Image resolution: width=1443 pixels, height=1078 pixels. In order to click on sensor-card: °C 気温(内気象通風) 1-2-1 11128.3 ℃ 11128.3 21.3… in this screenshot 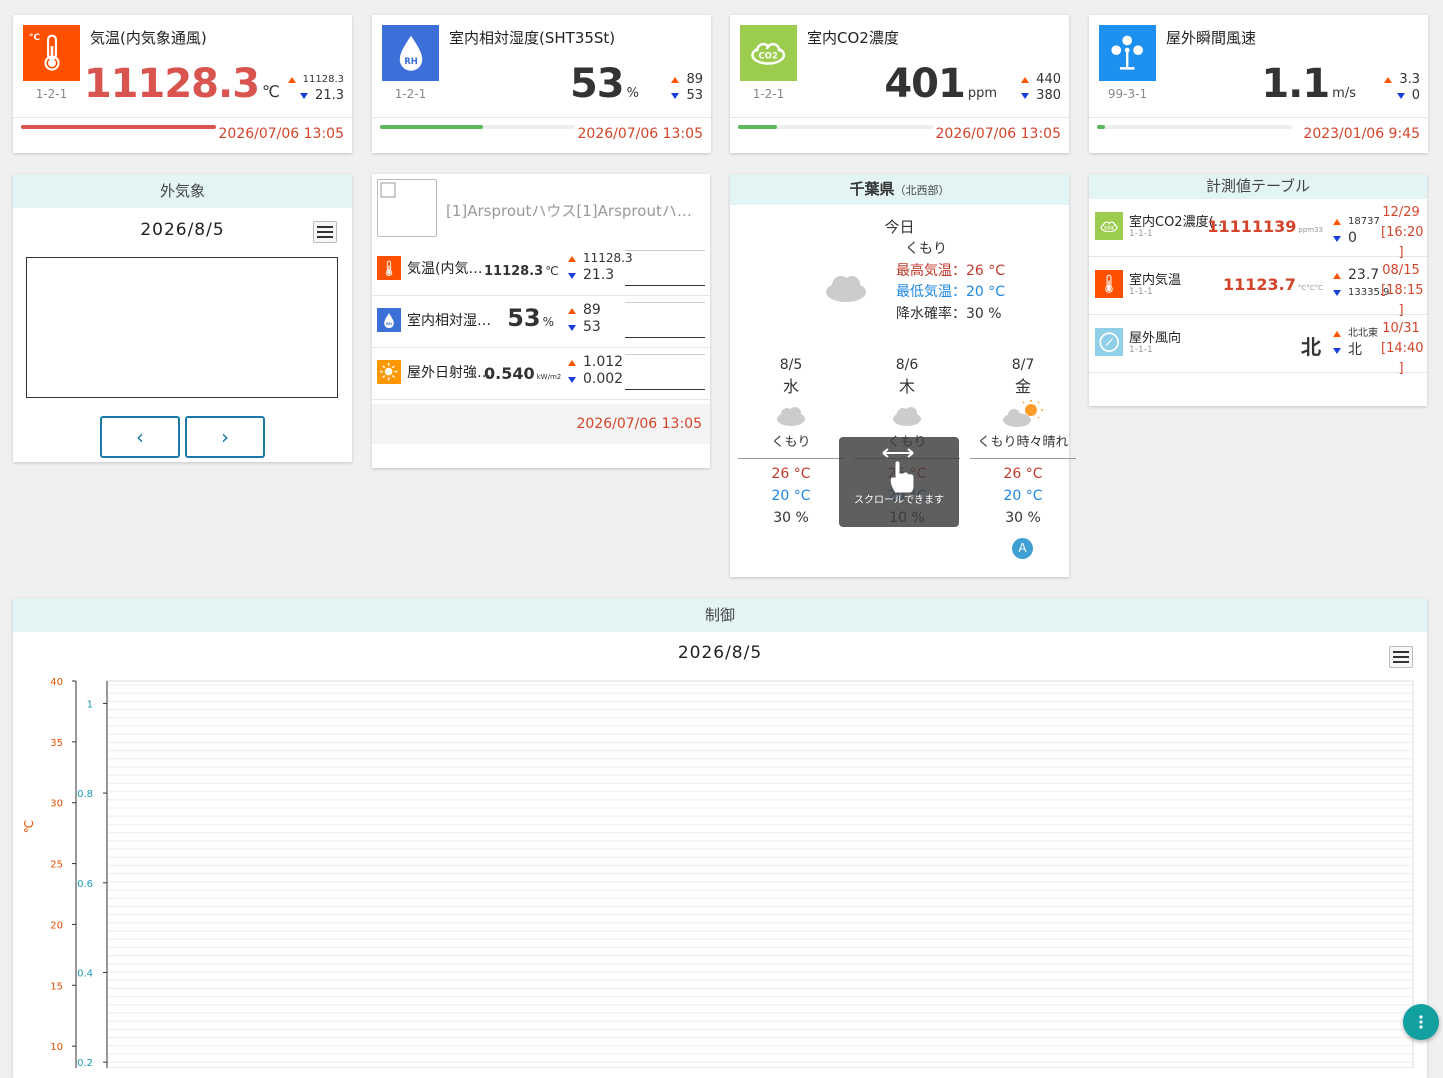, I will do `click(182, 84)`.